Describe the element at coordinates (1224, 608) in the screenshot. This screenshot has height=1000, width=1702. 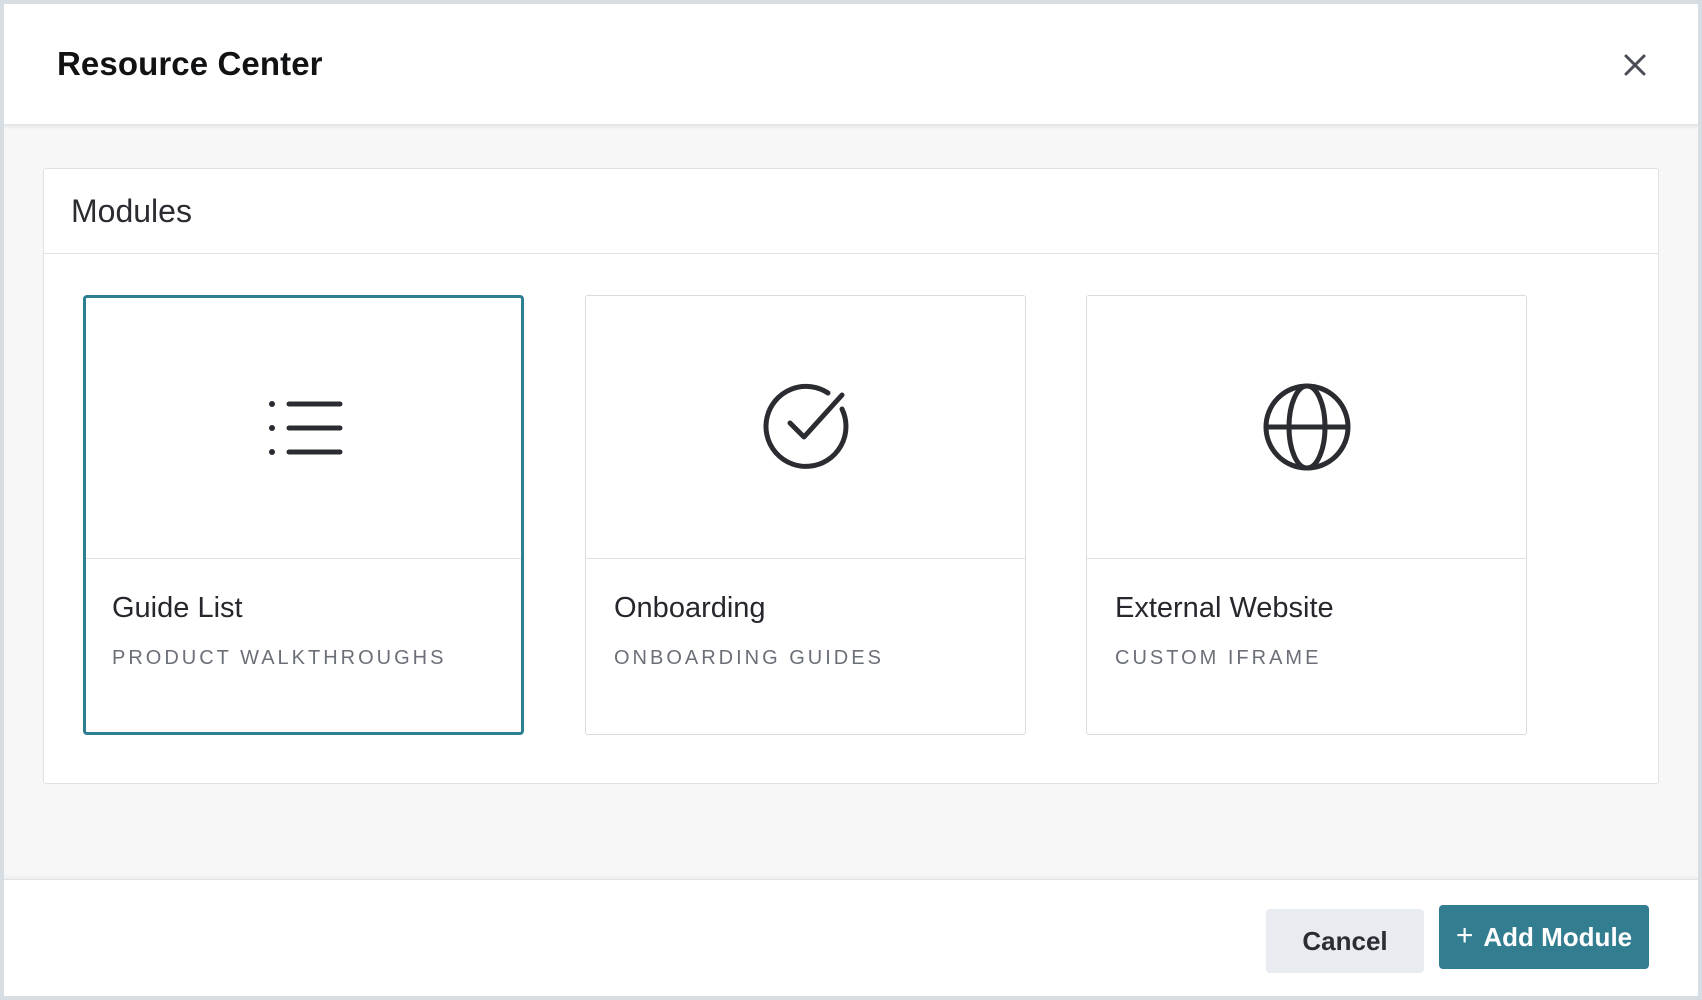
I see `module-card-name: External Website` at that location.